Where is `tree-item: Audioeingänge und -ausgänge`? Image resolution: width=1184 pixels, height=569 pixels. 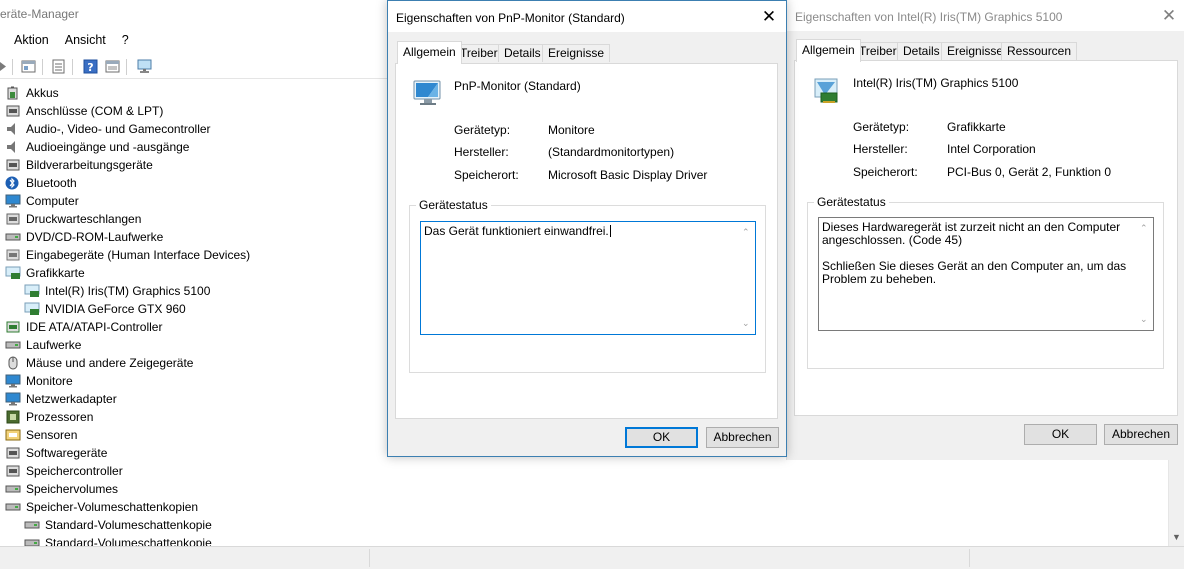 tree-item: Audioeingänge und -ausgänge is located at coordinates (97, 147).